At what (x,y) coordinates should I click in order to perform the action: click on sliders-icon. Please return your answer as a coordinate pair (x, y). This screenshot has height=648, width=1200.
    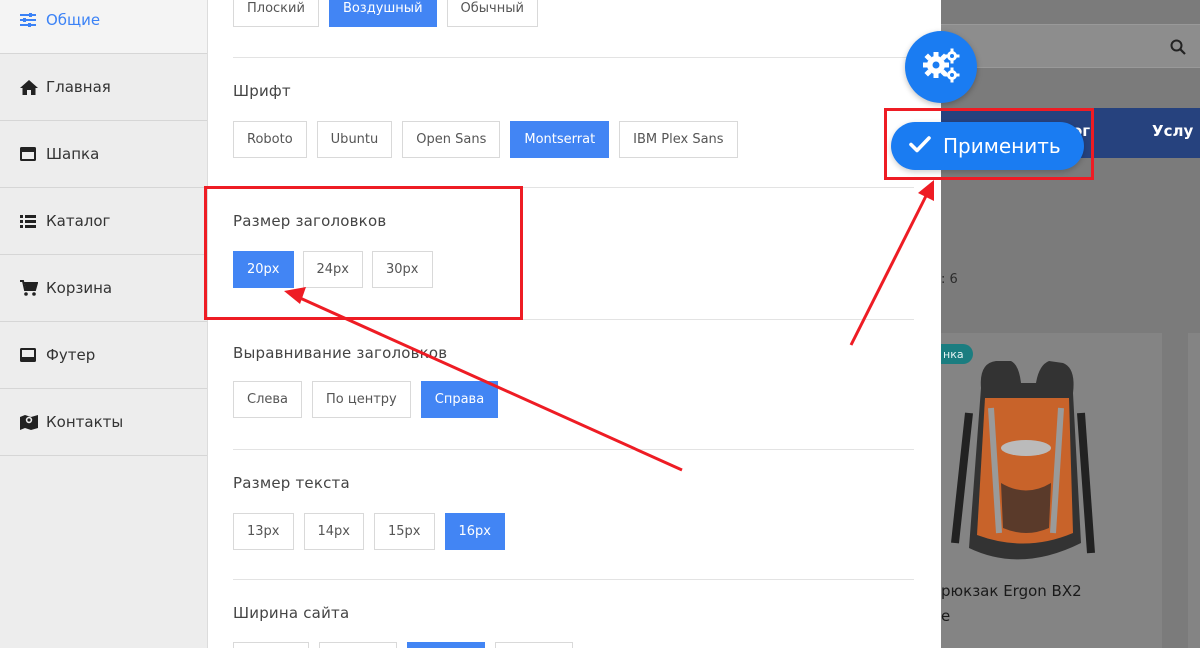
    Looking at the image, I should click on (30, 20).